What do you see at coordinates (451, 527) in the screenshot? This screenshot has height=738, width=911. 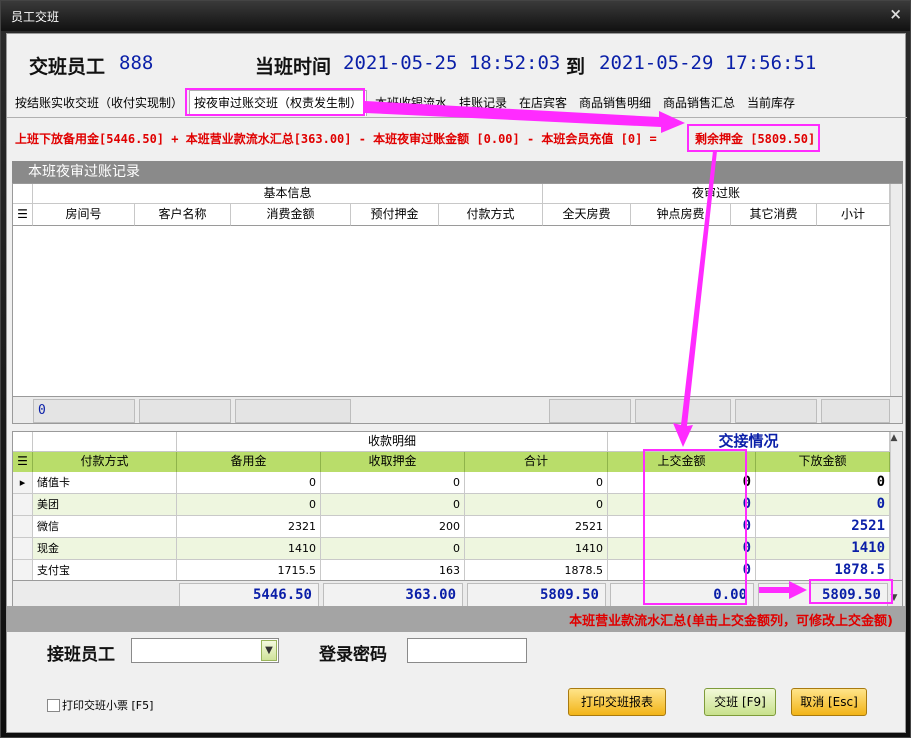 I see `table-row: 微信 2321 200 2521 0 2521` at bounding box center [451, 527].